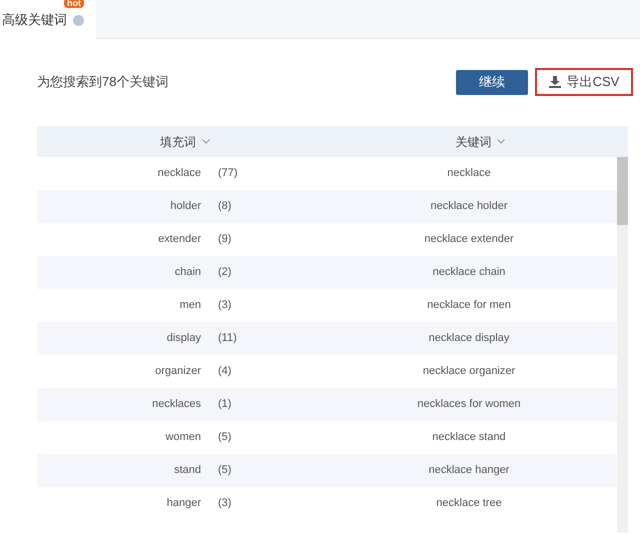 This screenshot has height=534, width=640. I want to click on count-text: (2), so click(225, 272).